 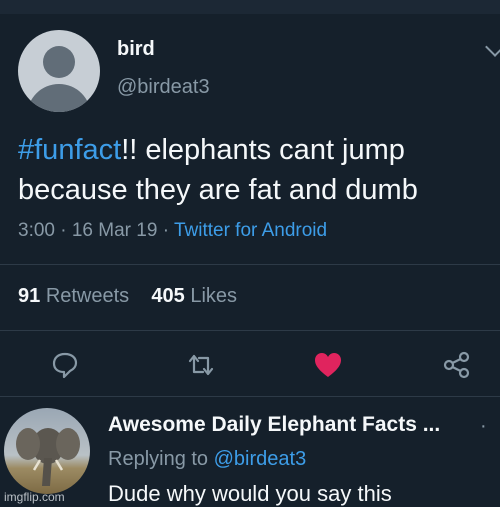 What do you see at coordinates (213, 296) in the screenshot?
I see `like-label: Likes` at bounding box center [213, 296].